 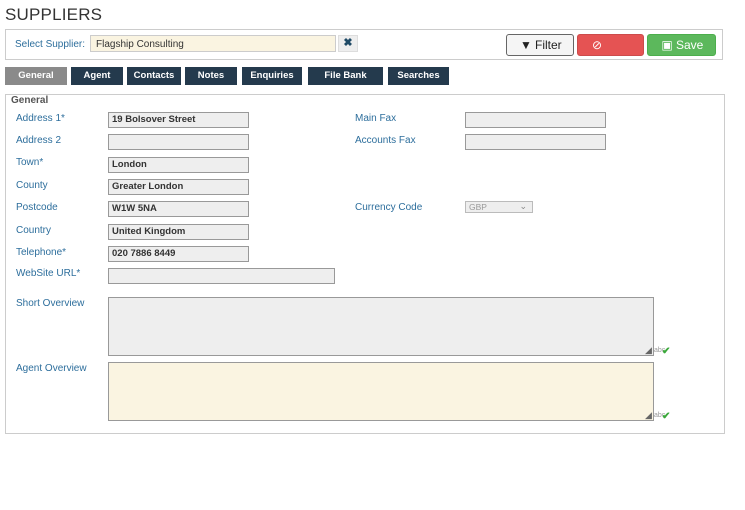 What do you see at coordinates (48, 273) in the screenshot?
I see `website-label: WebSite URL*` at bounding box center [48, 273].